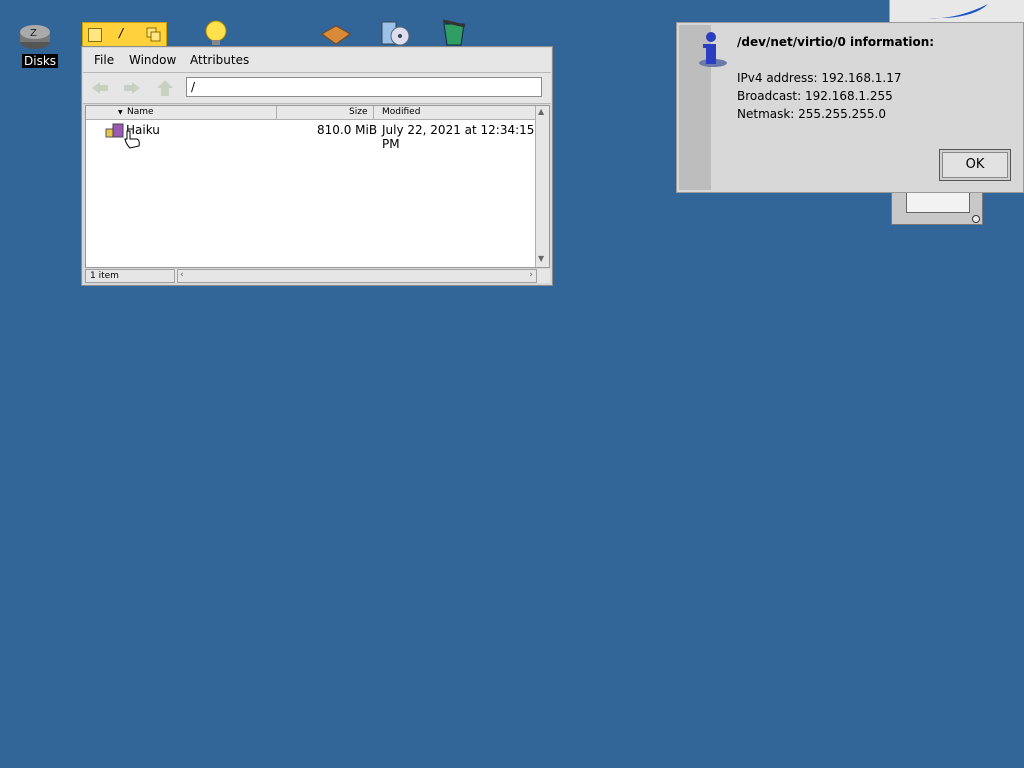 Image resolution: width=1024 pixels, height=768 pixels. What do you see at coordinates (104, 60) in the screenshot?
I see `menu-file: File` at bounding box center [104, 60].